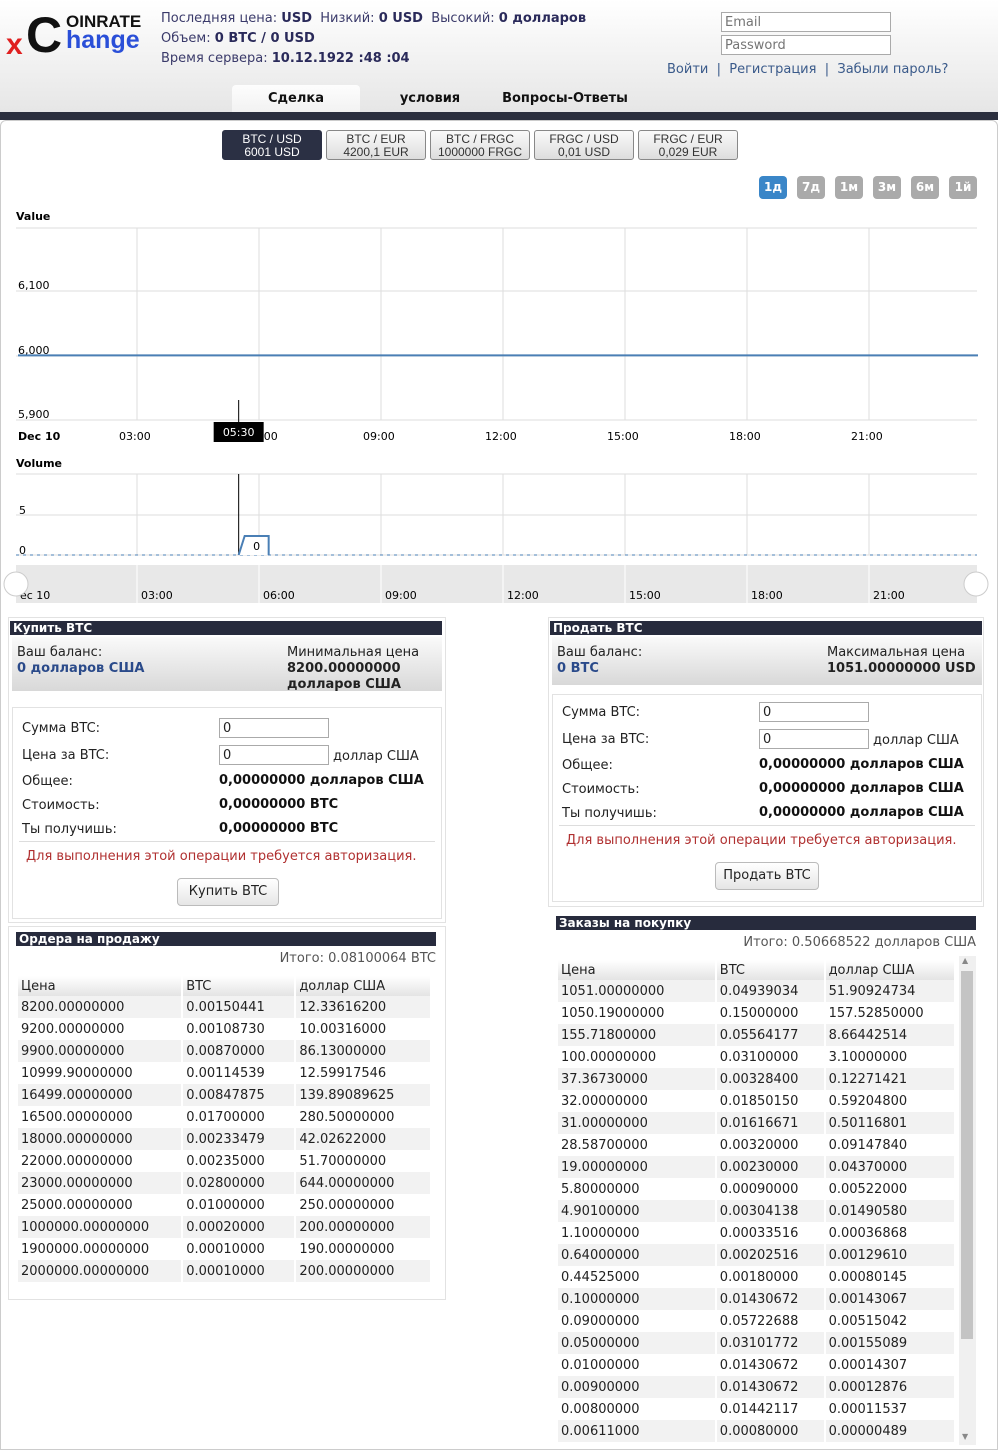 This screenshot has width=998, height=1450. I want to click on sell-price-label: Цена за BTC:, so click(606, 739).